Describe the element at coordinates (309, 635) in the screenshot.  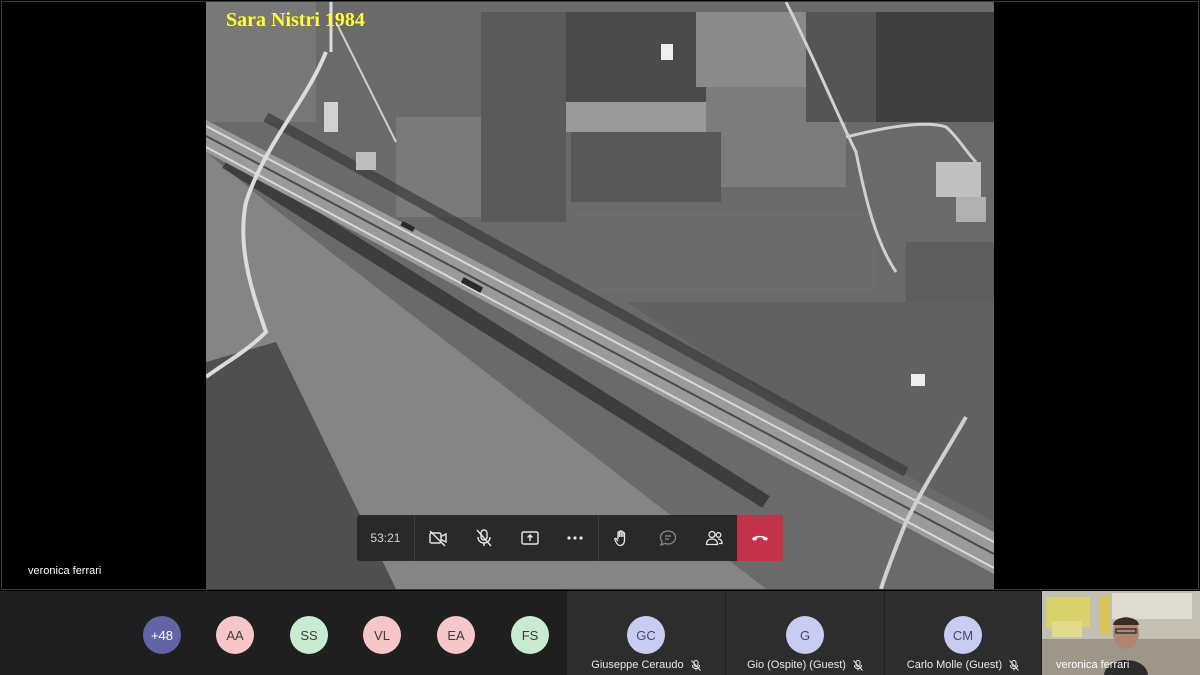
I see `participant-avatar: SS` at that location.